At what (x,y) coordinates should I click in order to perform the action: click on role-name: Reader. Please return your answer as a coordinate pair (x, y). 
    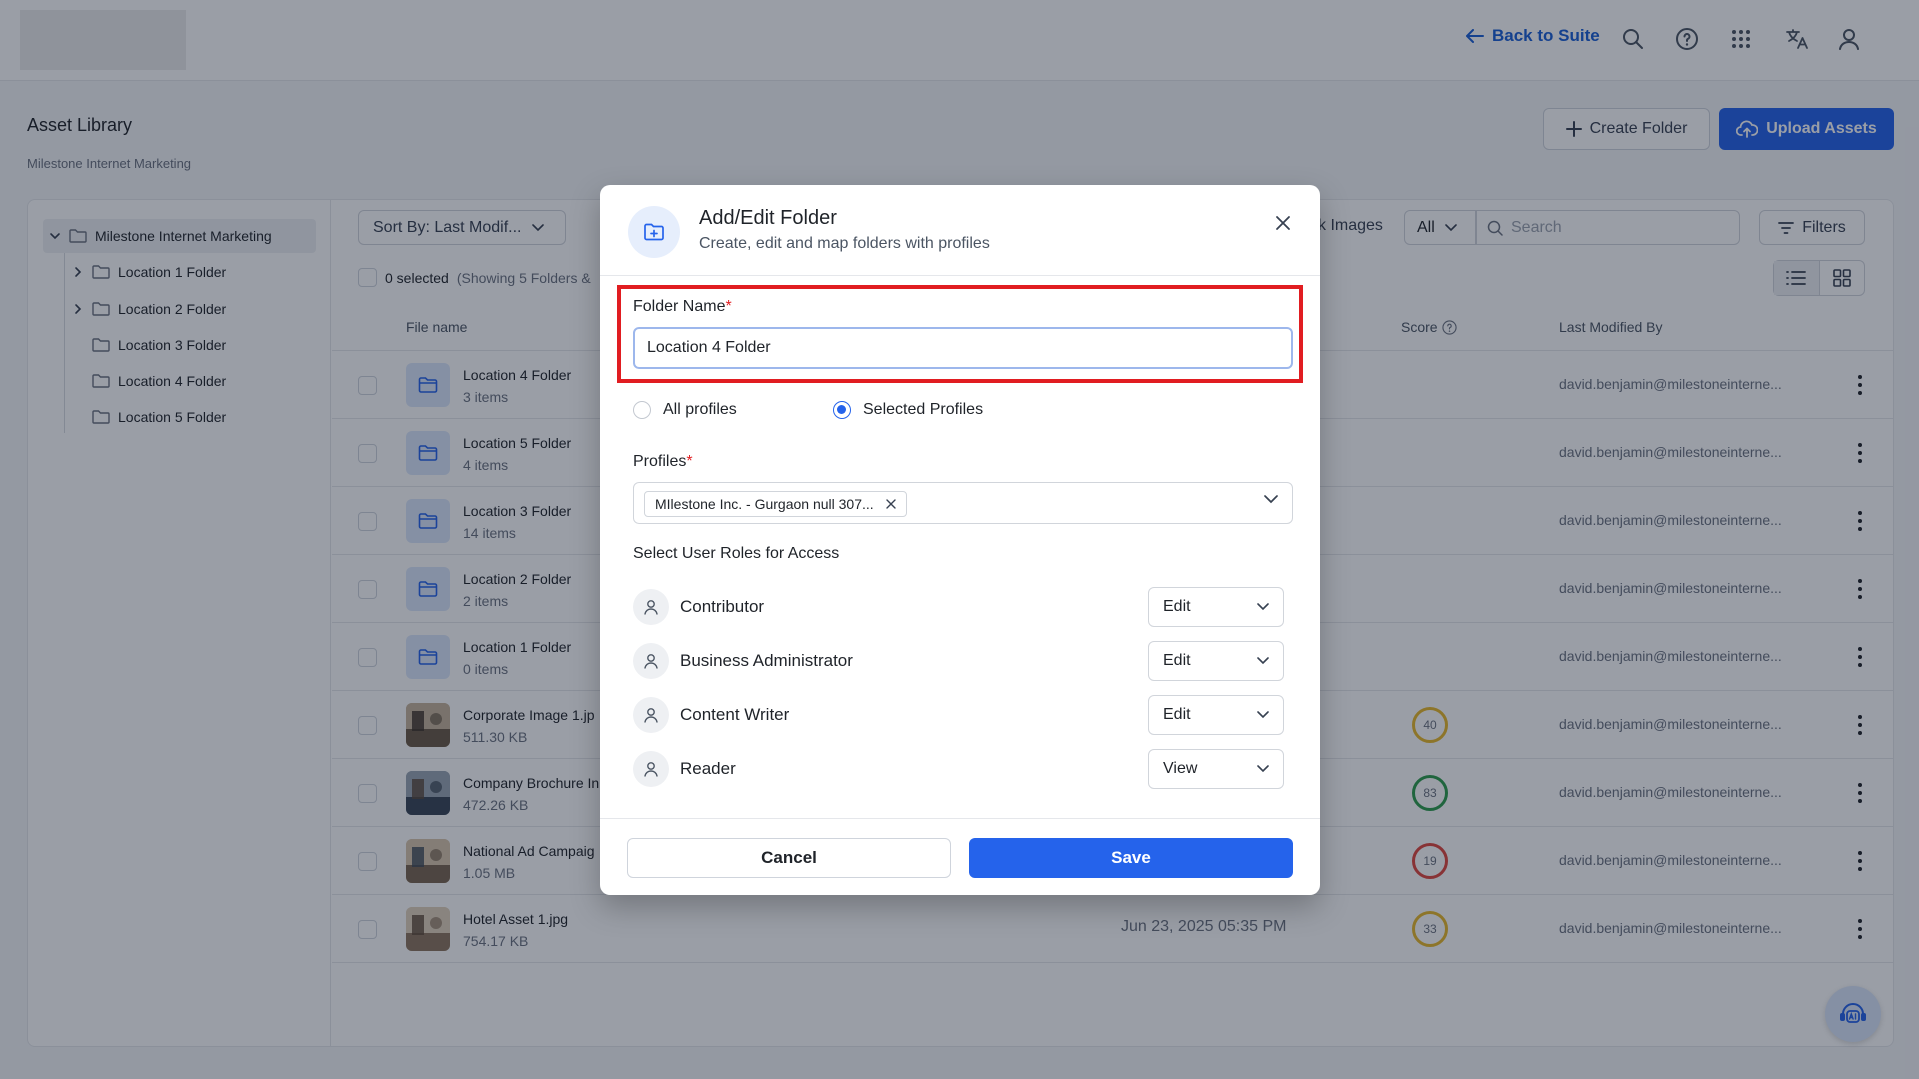
    Looking at the image, I should click on (708, 768).